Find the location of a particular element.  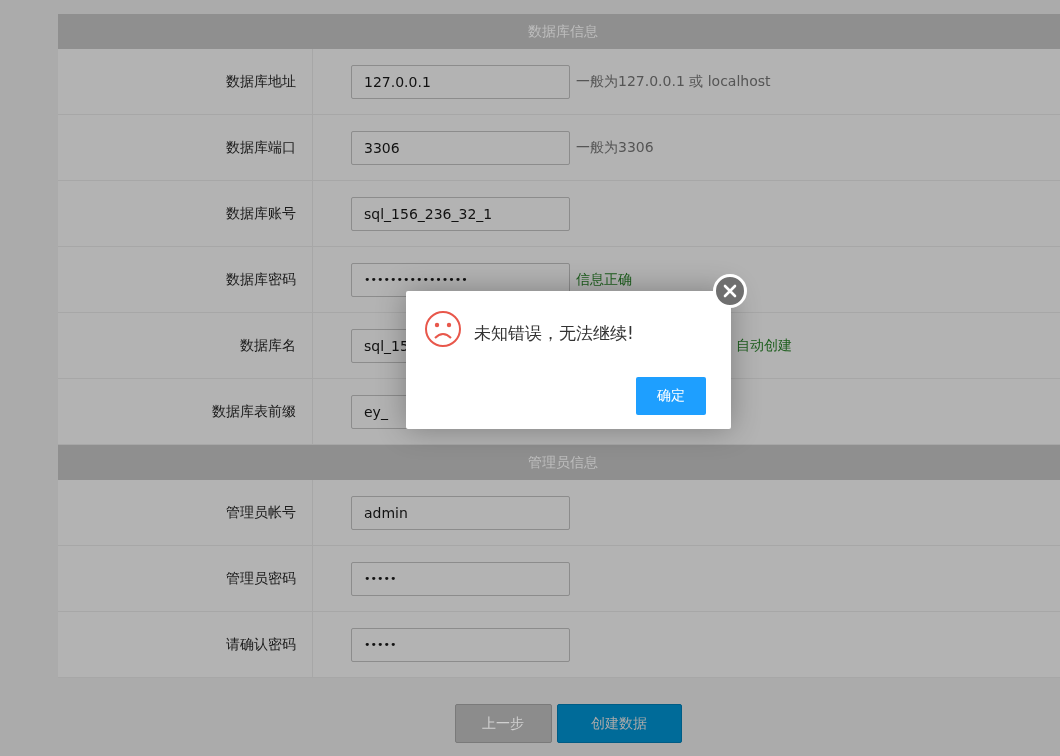

field-hint: 一般为127.0.0.1 或 localhost is located at coordinates (673, 81).